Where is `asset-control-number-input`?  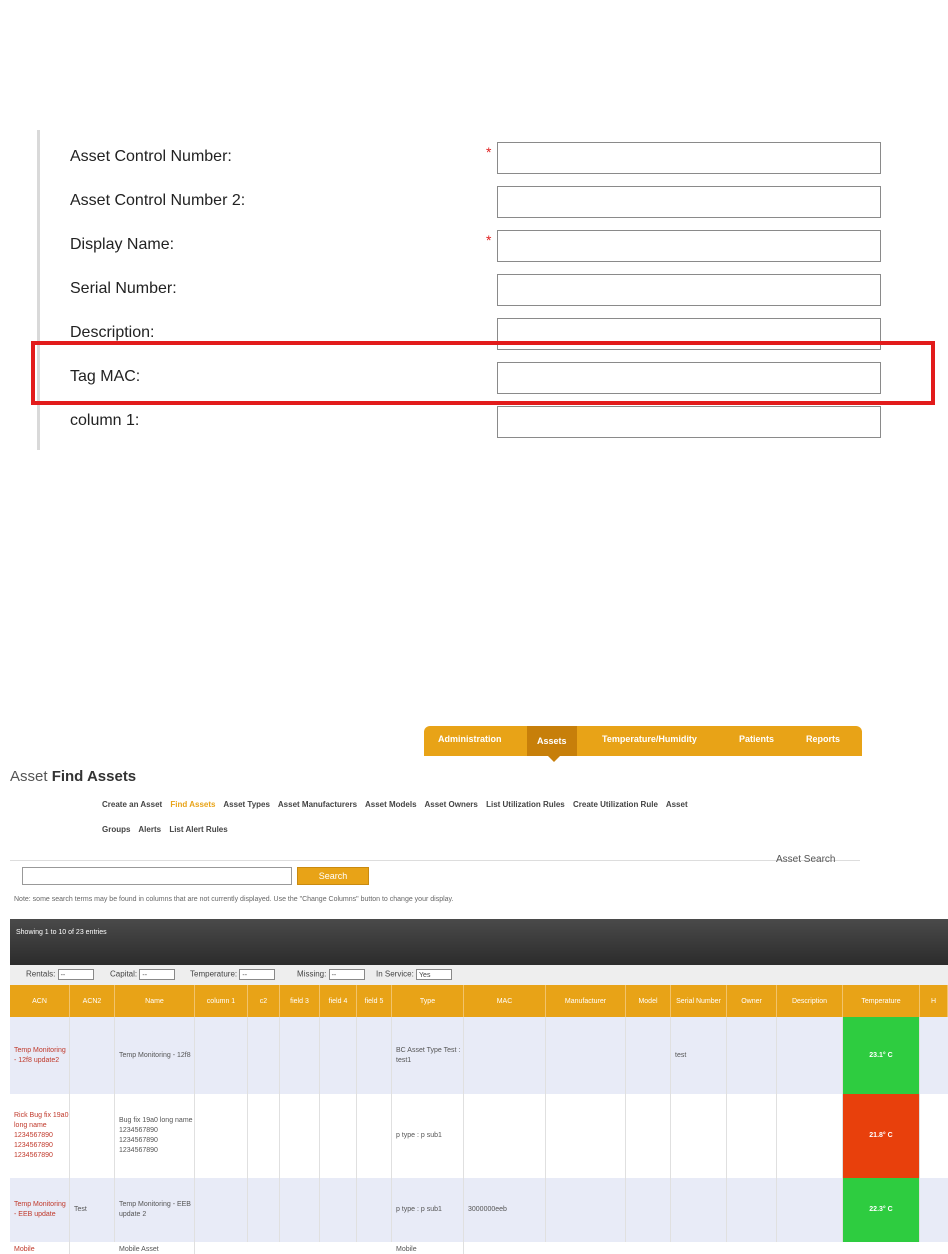 asset-control-number-input is located at coordinates (689, 158).